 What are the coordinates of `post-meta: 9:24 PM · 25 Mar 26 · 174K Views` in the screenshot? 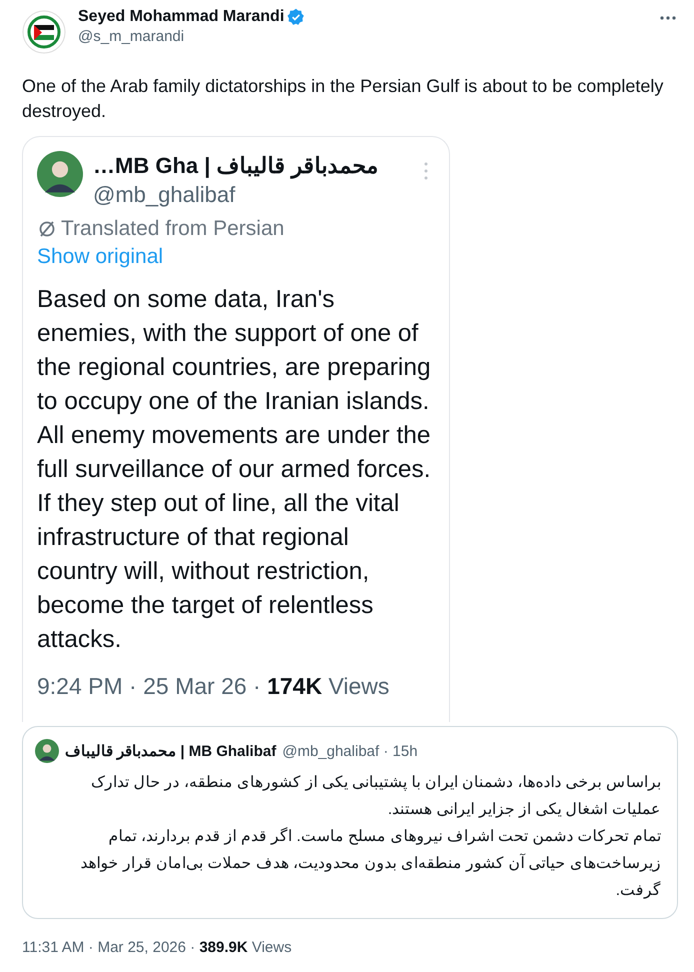 It's located at (213, 686).